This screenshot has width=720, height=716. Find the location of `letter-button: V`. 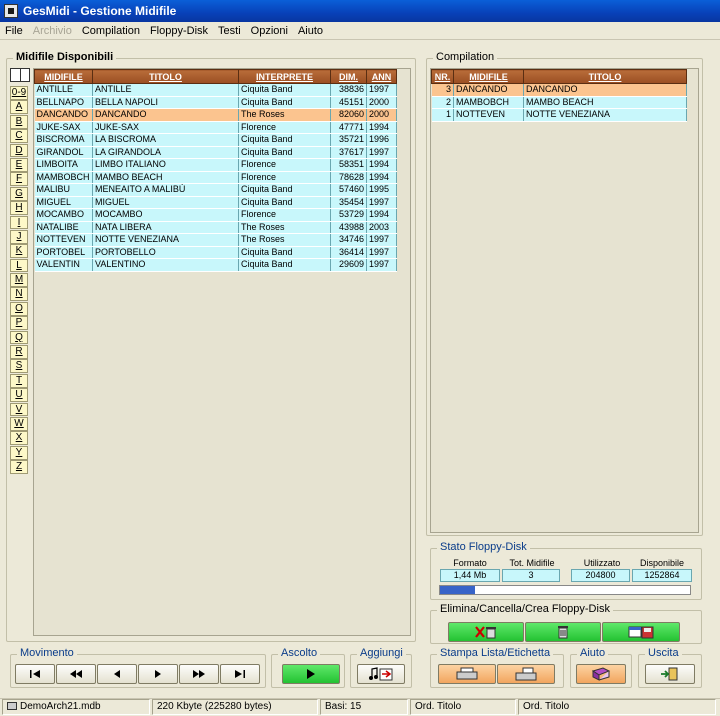

letter-button: V is located at coordinates (19, 409).